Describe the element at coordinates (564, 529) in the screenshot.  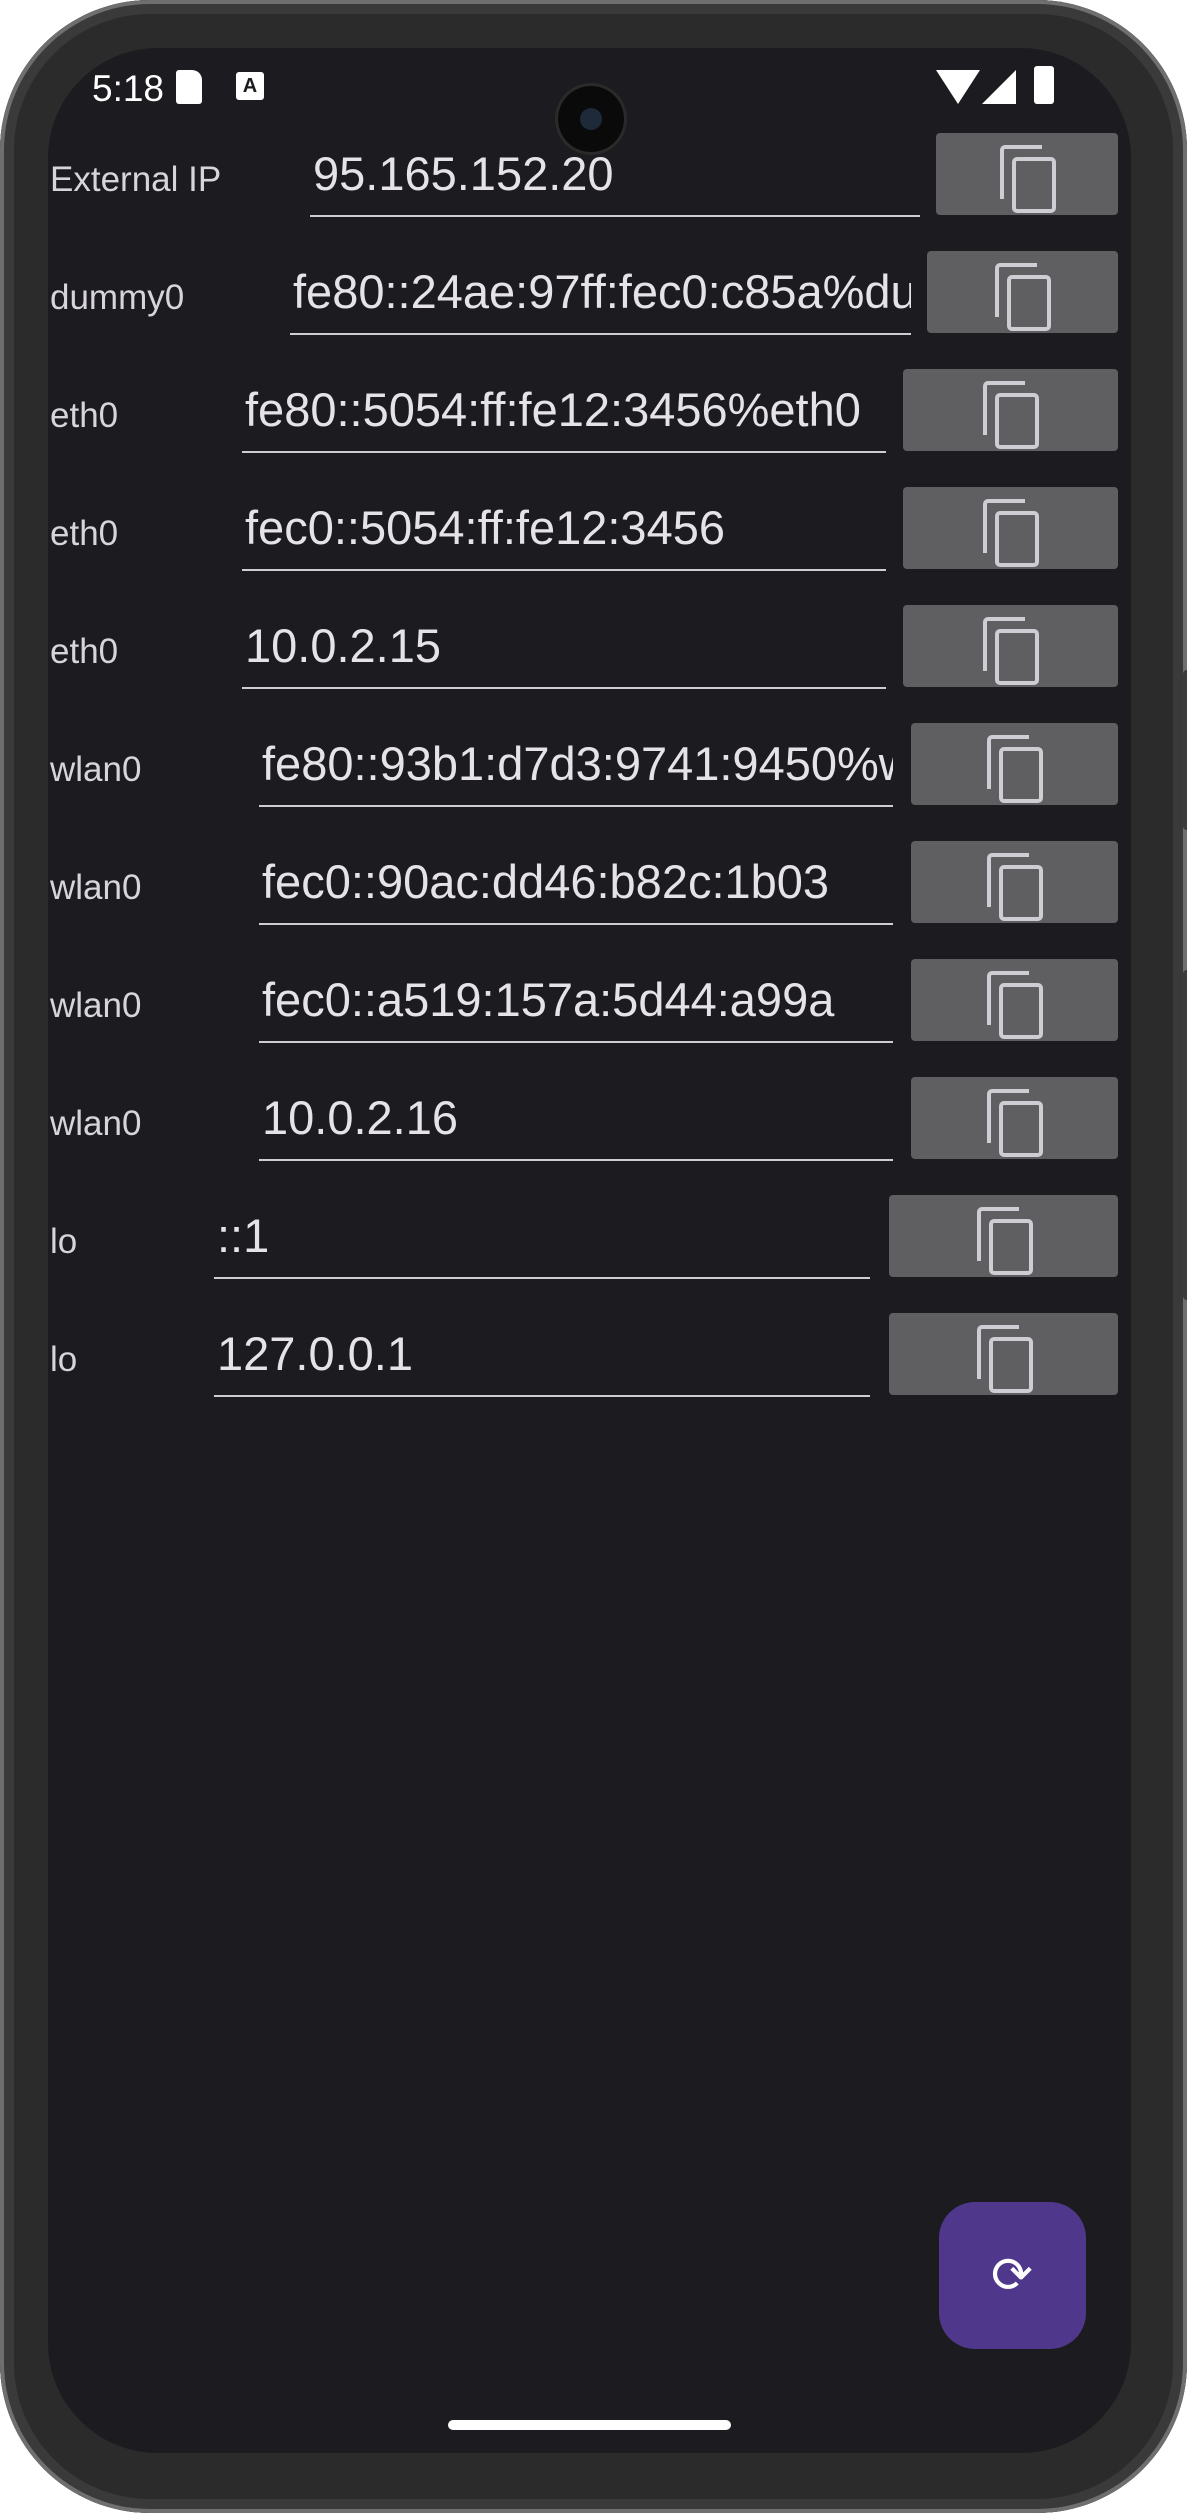
I see `ip-address-field: fec0::5054:ff:fe12:3456` at that location.